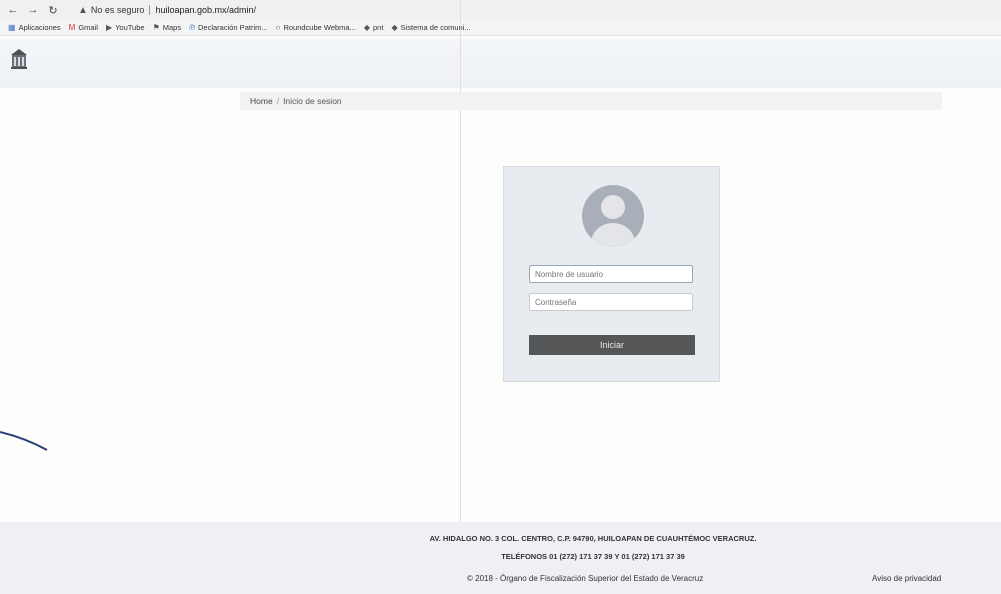  I want to click on bookmark-apps: ▦ Aplicaciones, so click(34, 27).